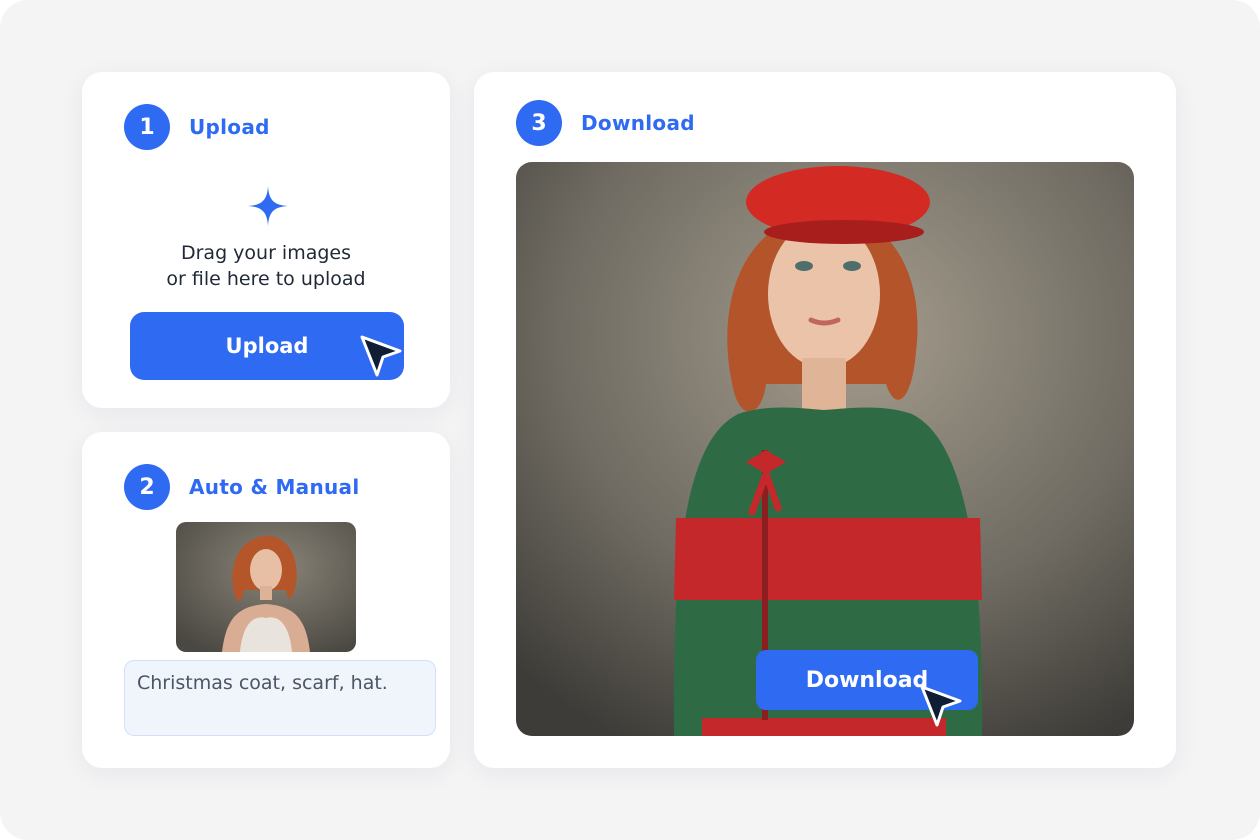 Image resolution: width=1260 pixels, height=840 pixels. Describe the element at coordinates (266, 253) in the screenshot. I see `drag-text-line-1: Drag your images` at that location.